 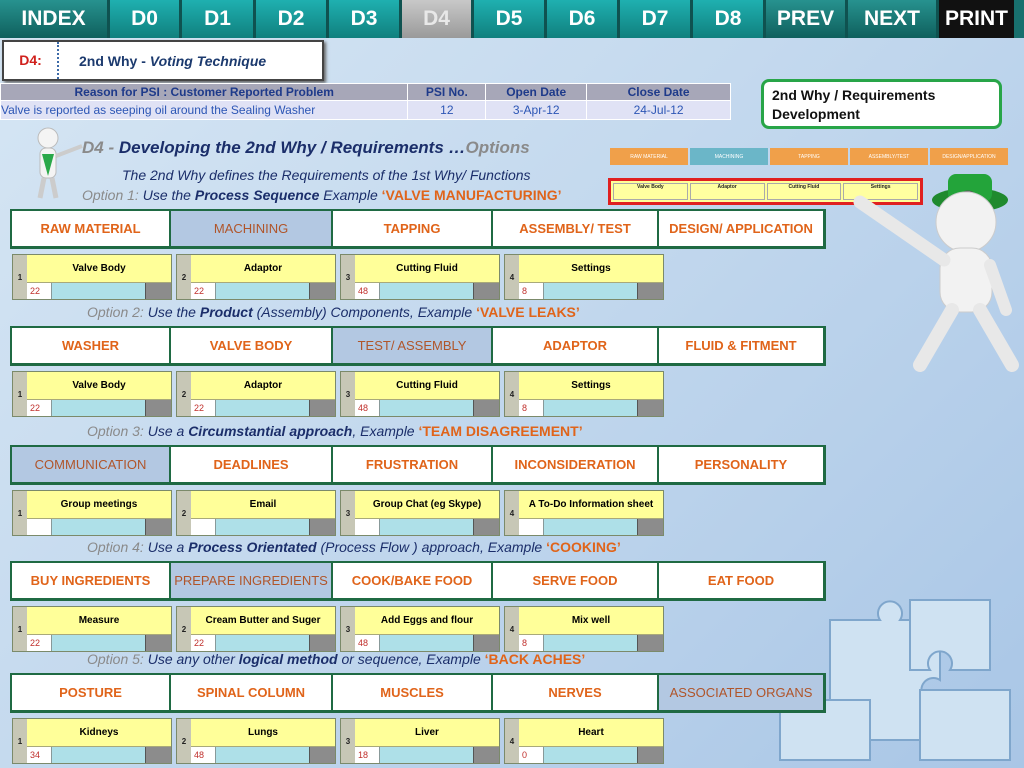 I want to click on category-tab: FRUSTRATION, so click(x=413, y=464).